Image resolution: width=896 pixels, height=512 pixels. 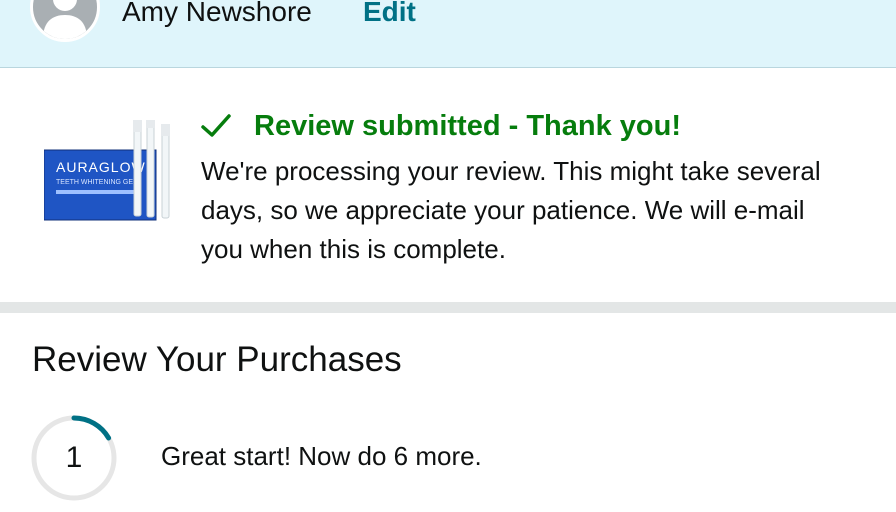 What do you see at coordinates (467, 126) in the screenshot?
I see `success-title: Review submitted - Thank you!` at bounding box center [467, 126].